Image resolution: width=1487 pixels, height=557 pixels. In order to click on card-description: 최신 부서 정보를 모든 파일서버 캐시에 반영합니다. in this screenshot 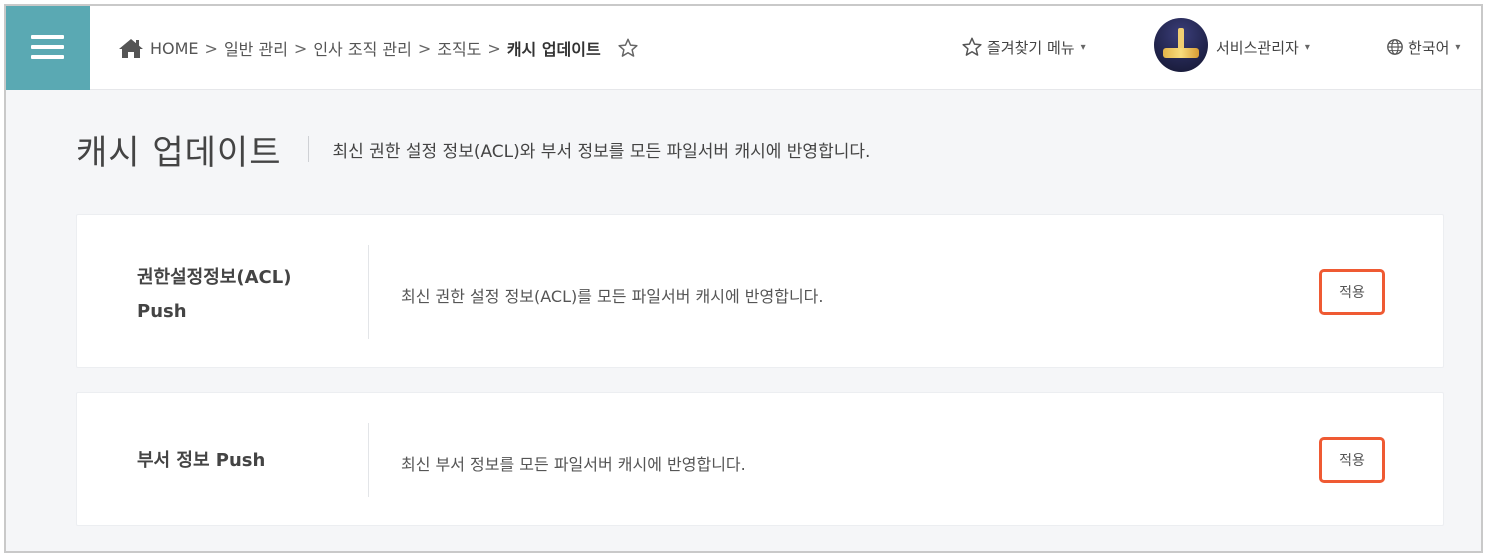, I will do `click(573, 464)`.